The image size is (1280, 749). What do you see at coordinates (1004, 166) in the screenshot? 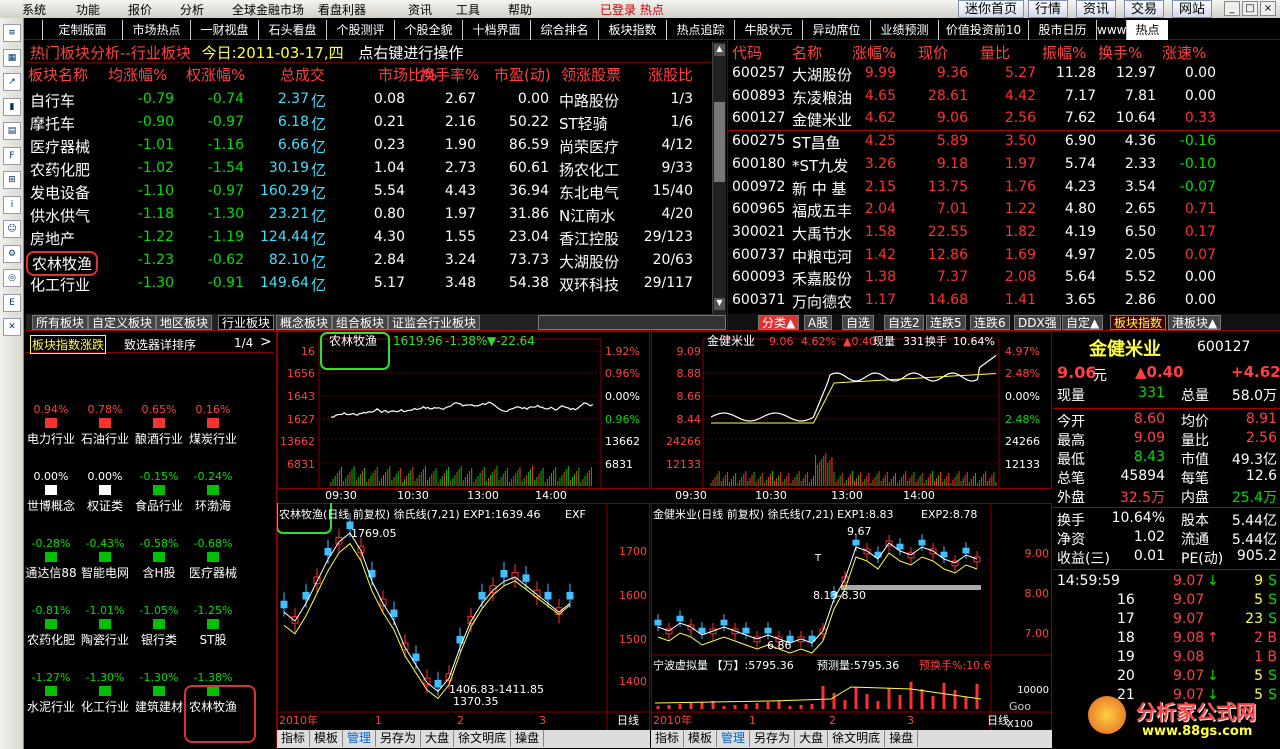
I see `stock-row: 600180 *ST九发 3.26 9.18 1.97 5.74 2.33 -0.10` at bounding box center [1004, 166].